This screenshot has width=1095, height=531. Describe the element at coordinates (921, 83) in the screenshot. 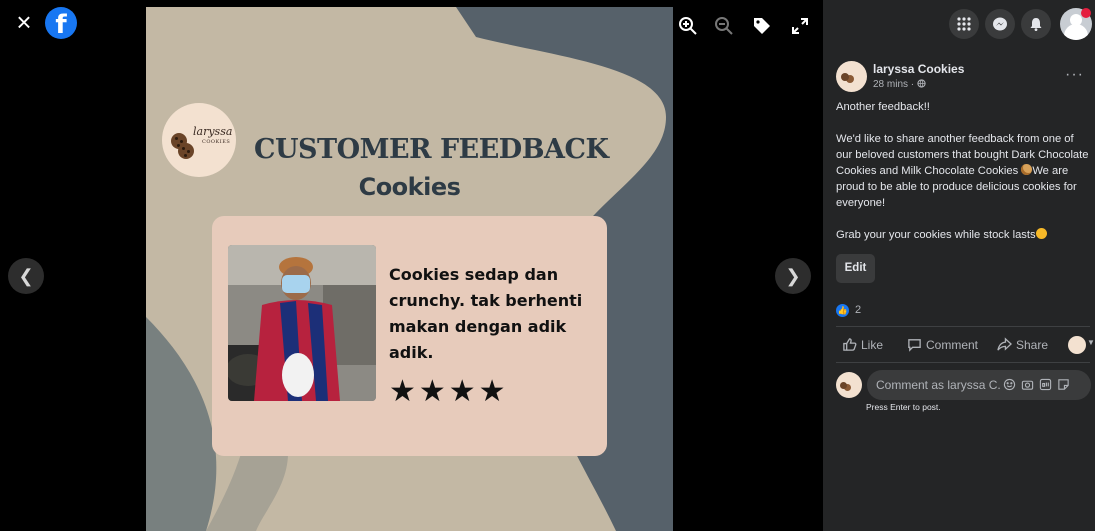

I see `globe-icon` at that location.